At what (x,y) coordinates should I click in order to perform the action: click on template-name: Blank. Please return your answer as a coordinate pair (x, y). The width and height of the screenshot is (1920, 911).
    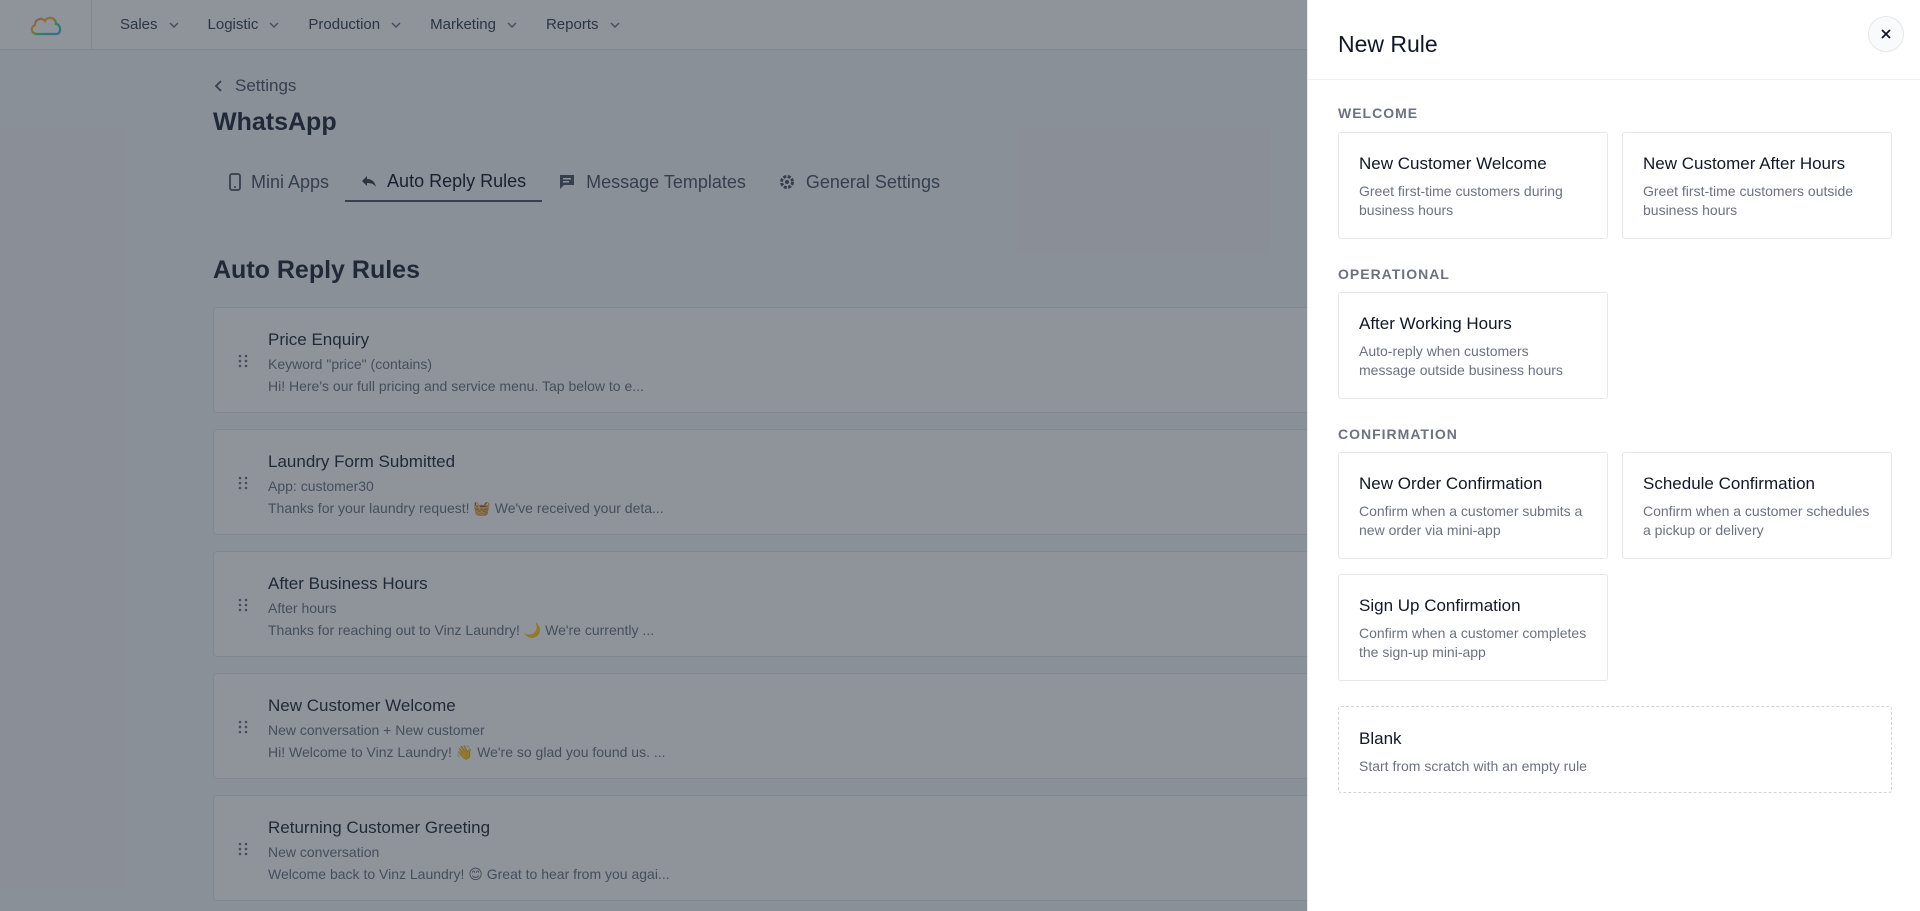
    Looking at the image, I should click on (1380, 738).